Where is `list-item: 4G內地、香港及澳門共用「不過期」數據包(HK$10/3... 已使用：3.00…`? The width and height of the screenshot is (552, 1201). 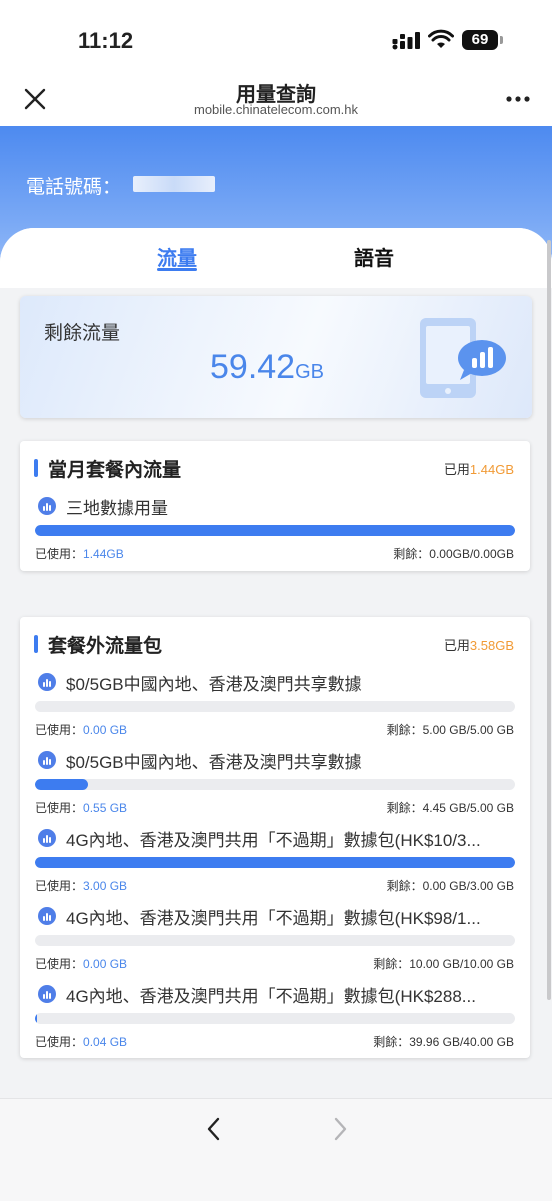 list-item: 4G內地、香港及澳門共用「不過期」數據包(HK$10/3... 已使用：3.00… is located at coordinates (275, 868).